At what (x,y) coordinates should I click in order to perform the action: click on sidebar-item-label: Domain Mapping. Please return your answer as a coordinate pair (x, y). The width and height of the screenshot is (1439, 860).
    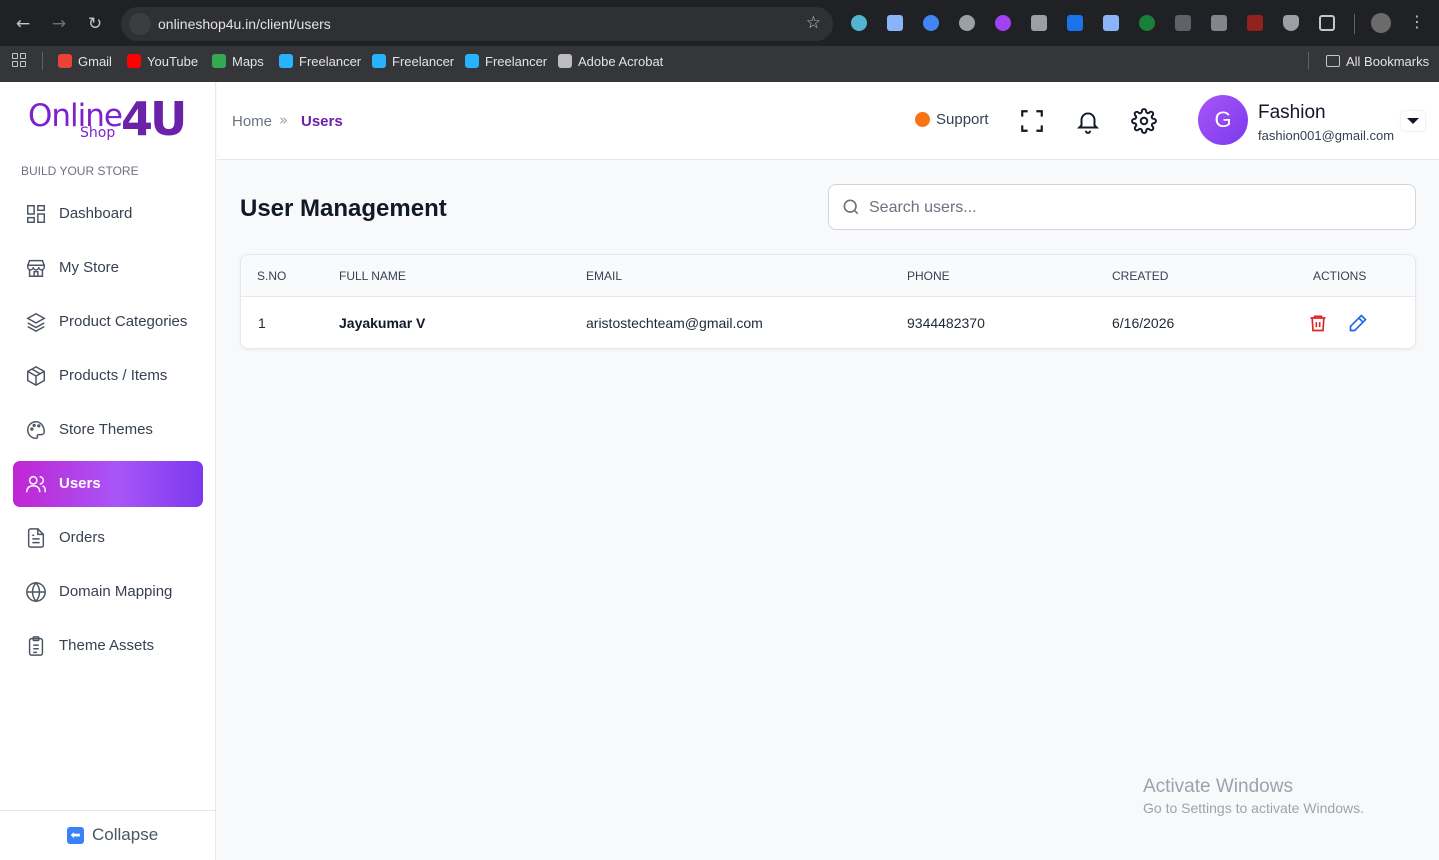
    Looking at the image, I should click on (116, 591).